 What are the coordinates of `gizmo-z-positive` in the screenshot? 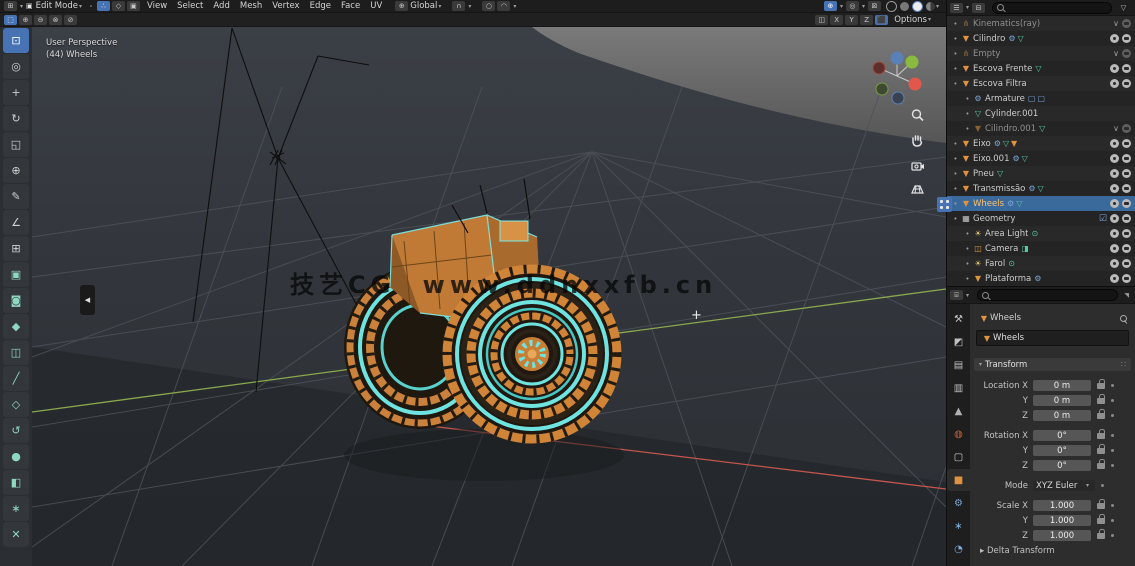 It's located at (897, 58).